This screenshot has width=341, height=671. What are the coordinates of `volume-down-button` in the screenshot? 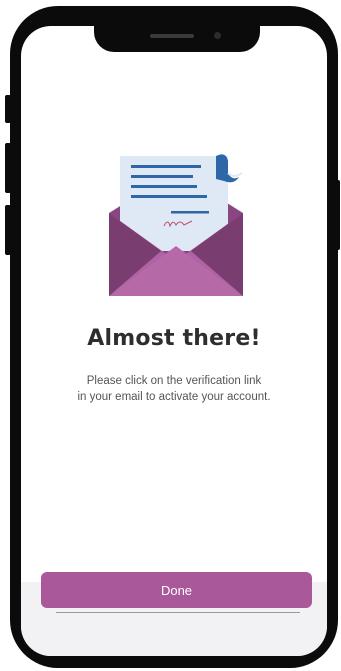 It's located at (8, 230).